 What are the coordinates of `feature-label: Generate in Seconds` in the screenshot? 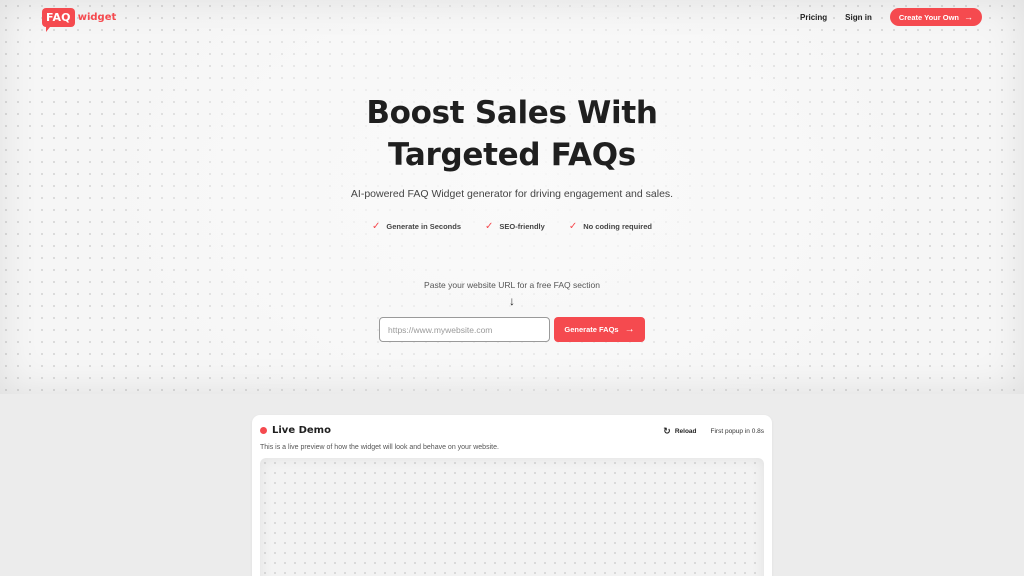 It's located at (423, 226).